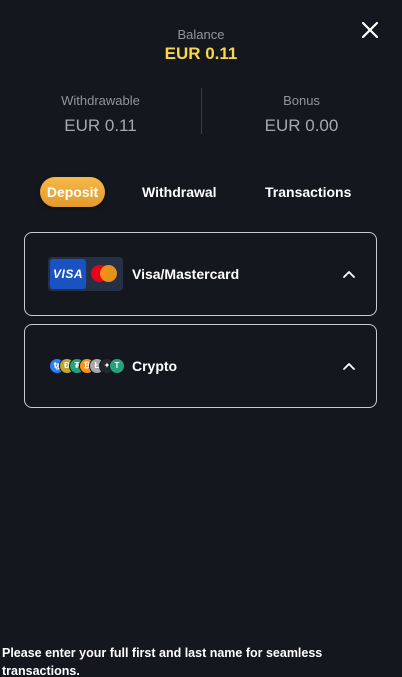 Image resolution: width=402 pixels, height=677 pixels. Describe the element at coordinates (200, 366) in the screenshot. I see `payment-method-crypto: ꜩ Ð ₮ ₿ Ł ✦ T Crypto` at that location.